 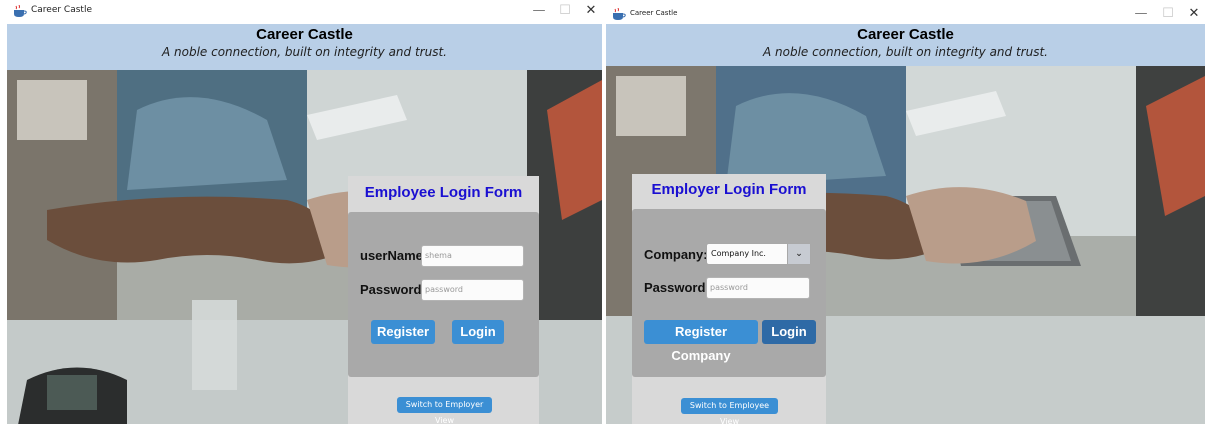 What do you see at coordinates (394, 255) in the screenshot?
I see `username-label: userName:` at bounding box center [394, 255].